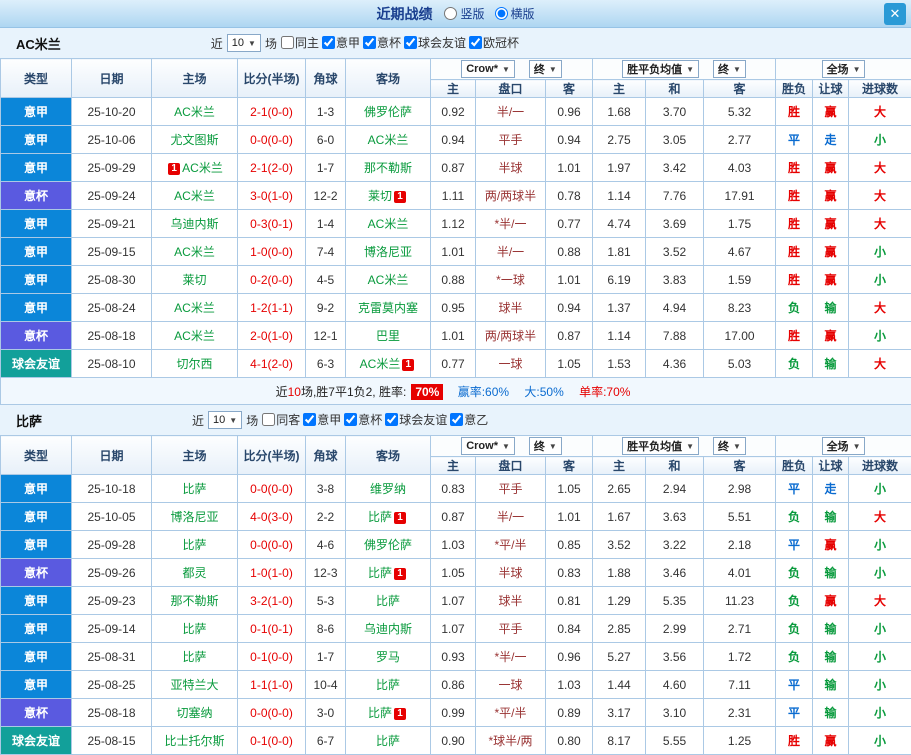 The image size is (911, 755). Describe the element at coordinates (619, 517) in the screenshot. I see `avg-win-cell: 1.67` at that location.